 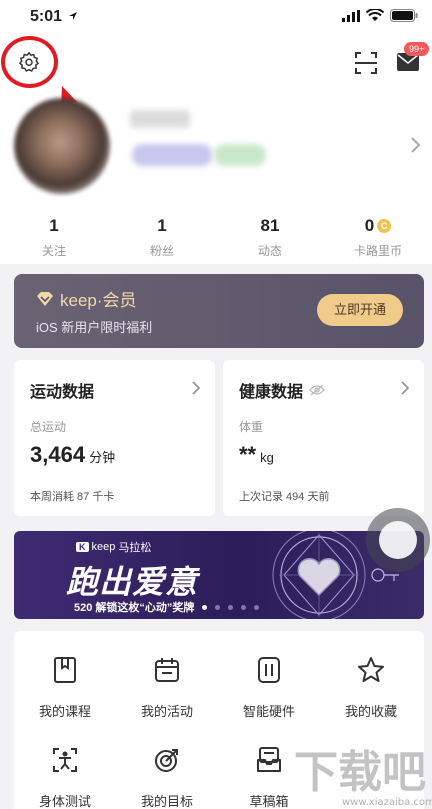 I want to click on unit: kg, so click(x=267, y=457).